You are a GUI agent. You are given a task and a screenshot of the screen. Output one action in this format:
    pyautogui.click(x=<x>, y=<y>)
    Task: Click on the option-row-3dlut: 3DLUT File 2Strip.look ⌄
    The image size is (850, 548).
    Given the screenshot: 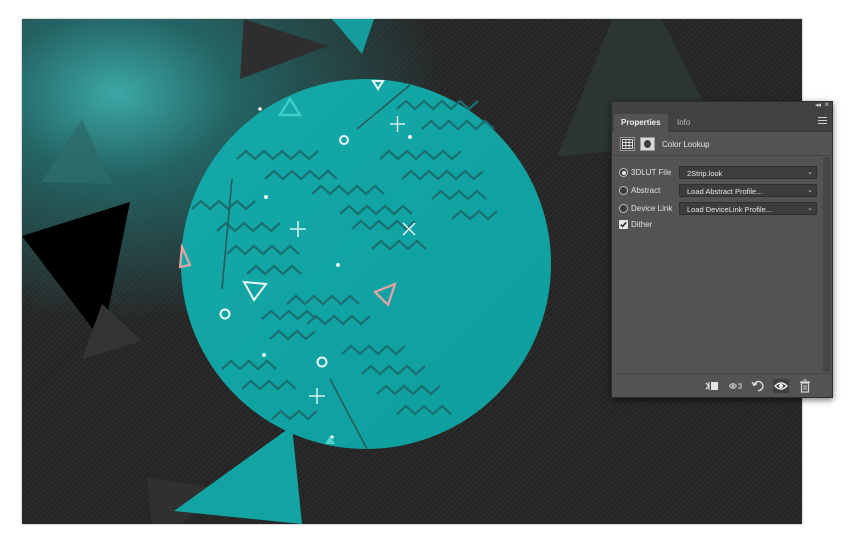 What is the action you would take?
    pyautogui.click(x=718, y=173)
    